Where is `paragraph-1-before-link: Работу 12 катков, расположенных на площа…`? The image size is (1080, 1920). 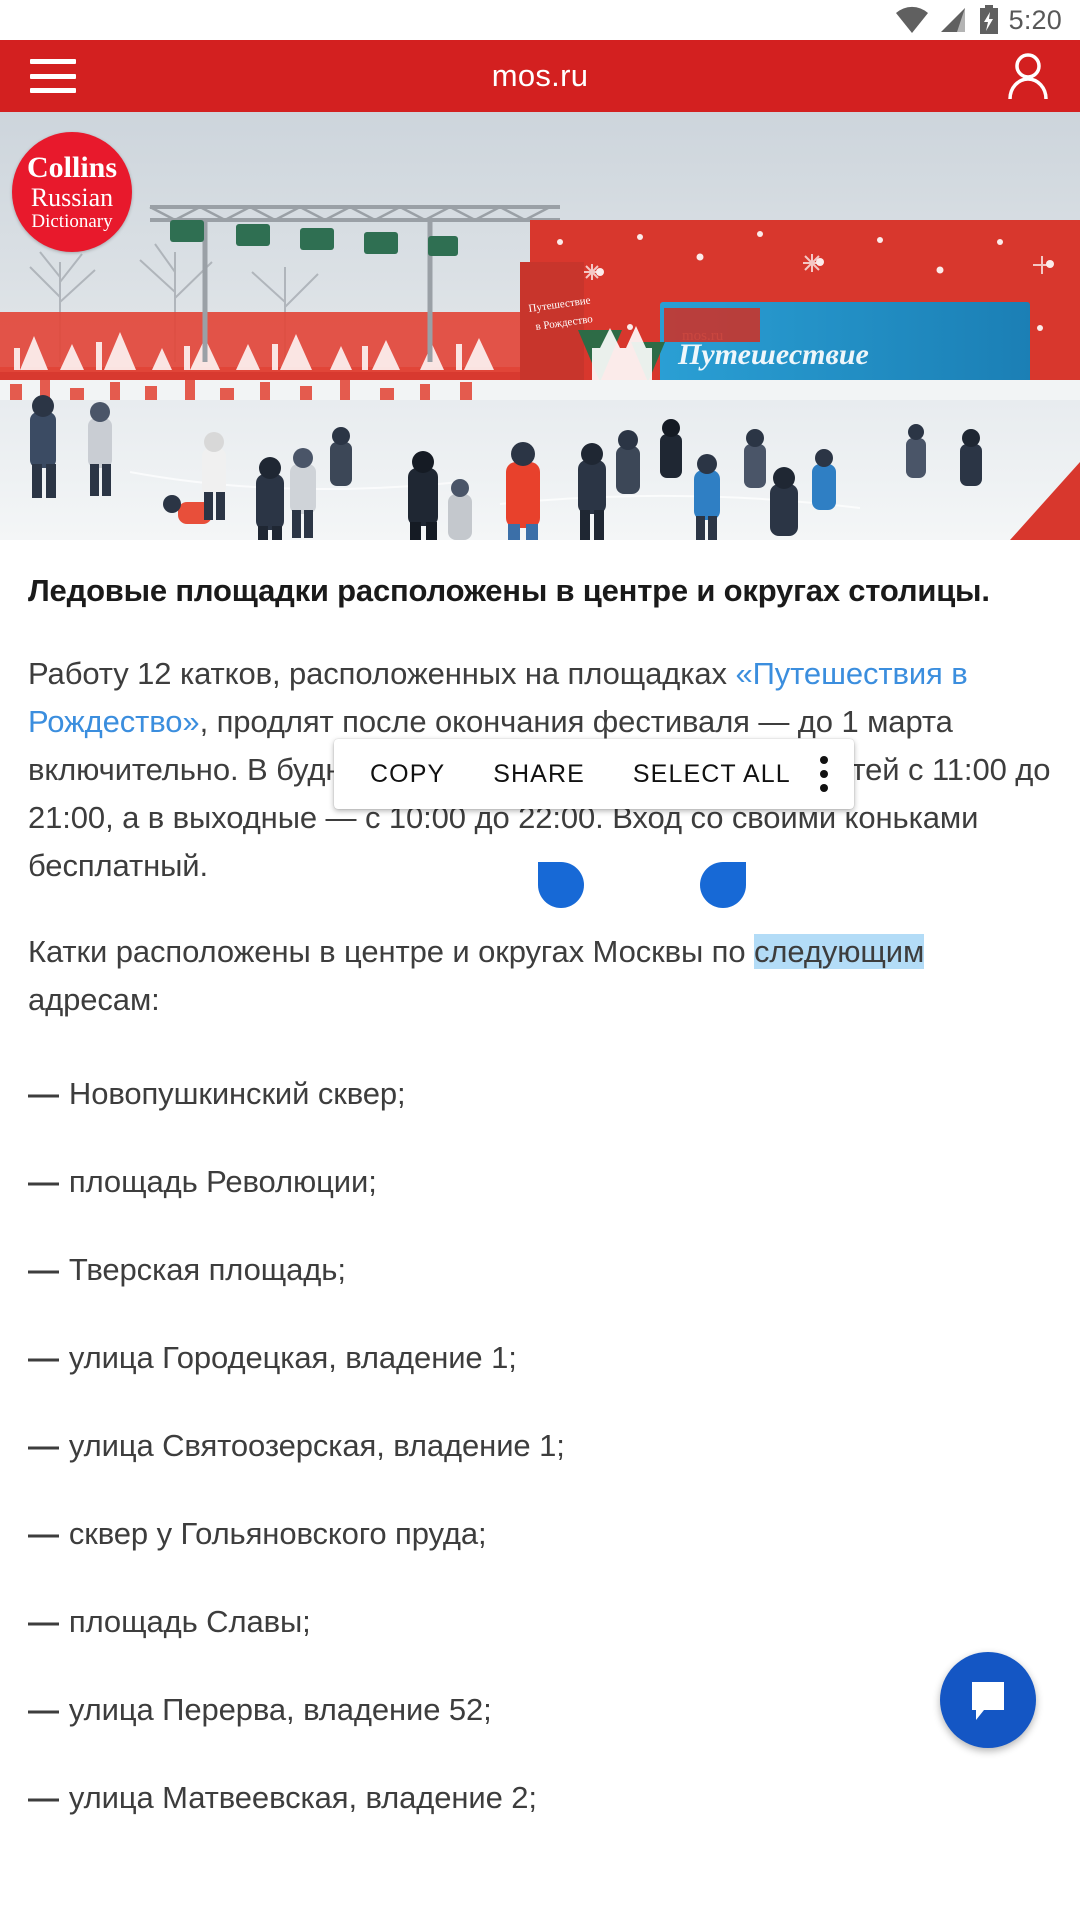
paragraph-1-before-link: Работу 12 катков, расположенных на площа… is located at coordinates (382, 673).